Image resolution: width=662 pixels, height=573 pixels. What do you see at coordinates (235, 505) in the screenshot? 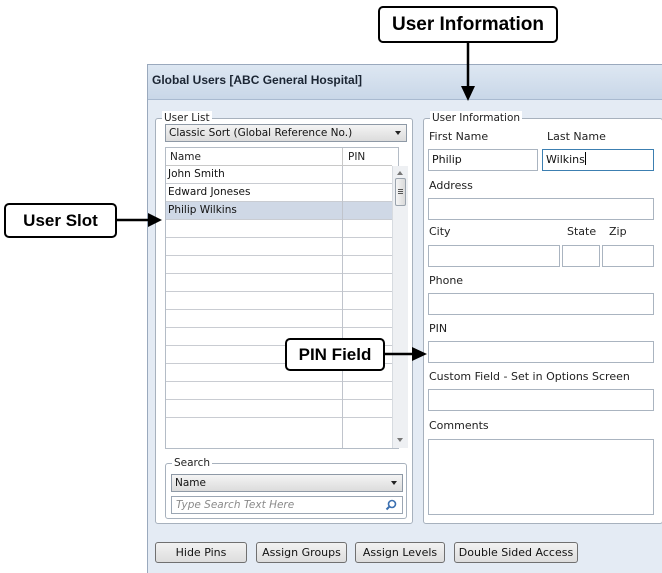
I see `search-placeholder: Type Search Text Here` at bounding box center [235, 505].